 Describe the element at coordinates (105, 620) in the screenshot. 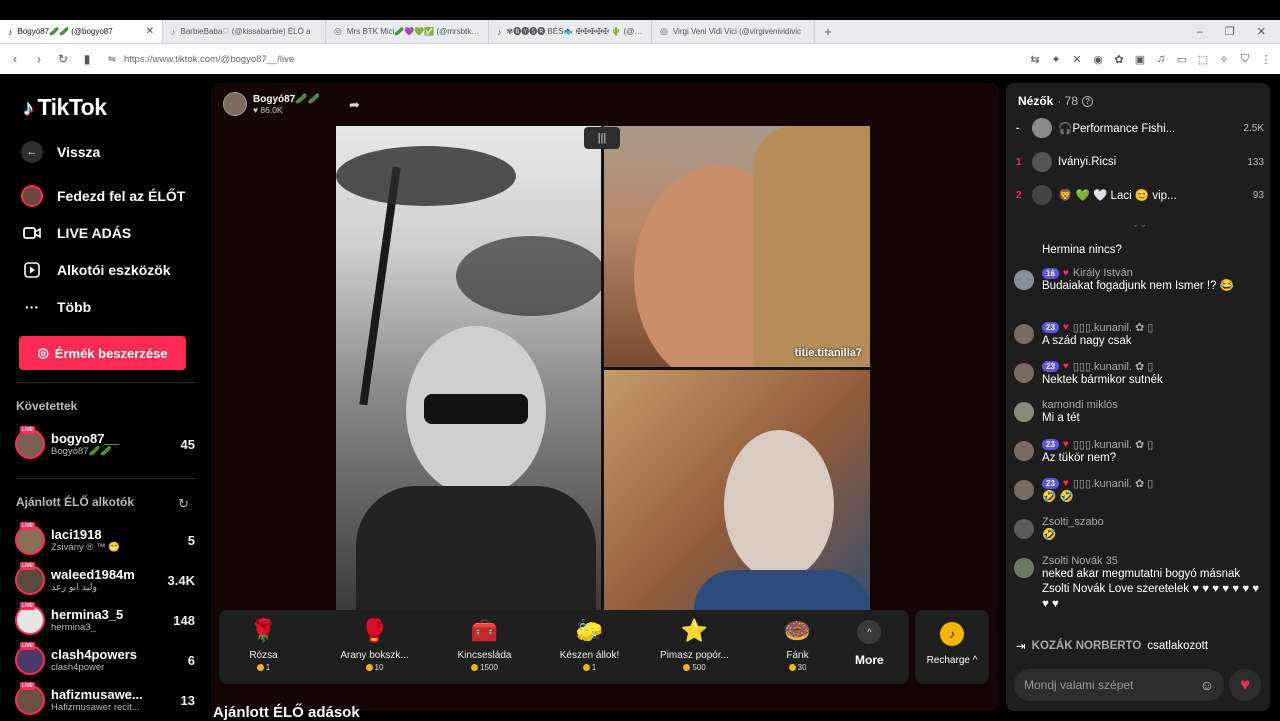

I see `recommended-creator: LIVE hermina3_5 hermina3_ 148` at that location.